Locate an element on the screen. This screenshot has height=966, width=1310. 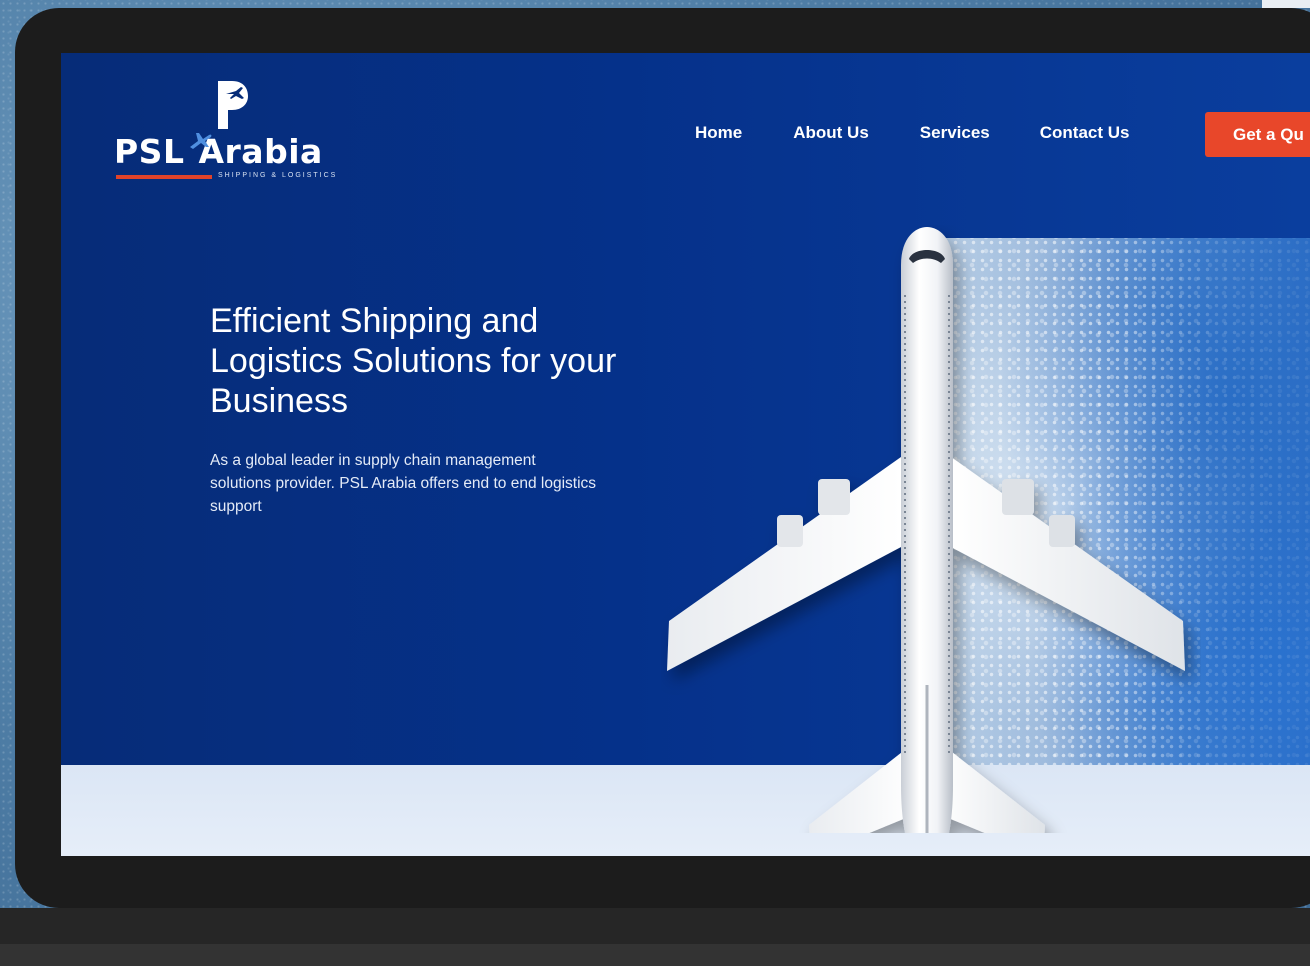
logo-wordmark: PSL Arabia is located at coordinates (218, 151).